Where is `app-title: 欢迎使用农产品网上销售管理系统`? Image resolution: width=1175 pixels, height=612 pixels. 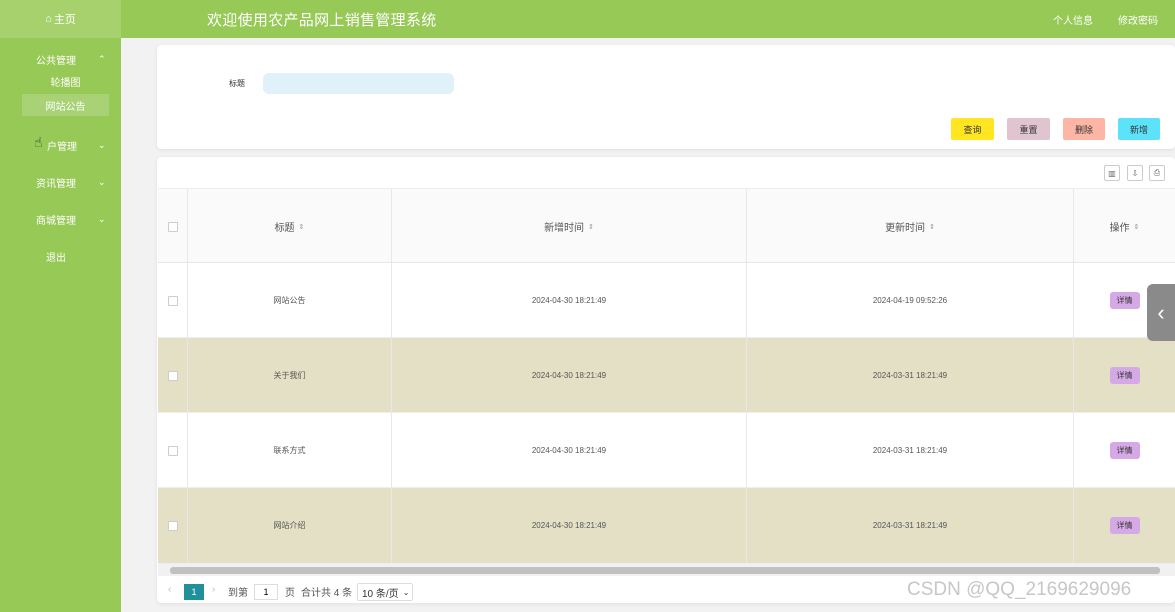 app-title: 欢迎使用农产品网上销售管理系统 is located at coordinates (322, 20).